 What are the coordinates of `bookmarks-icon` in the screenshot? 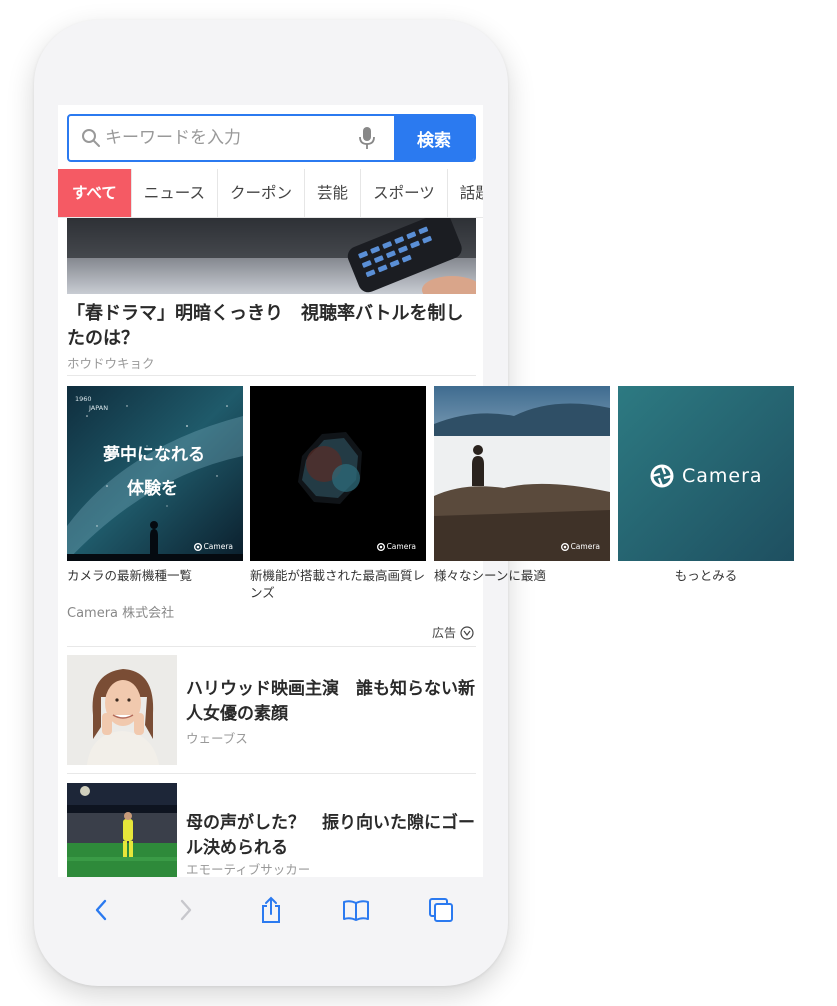 It's located at (355, 910).